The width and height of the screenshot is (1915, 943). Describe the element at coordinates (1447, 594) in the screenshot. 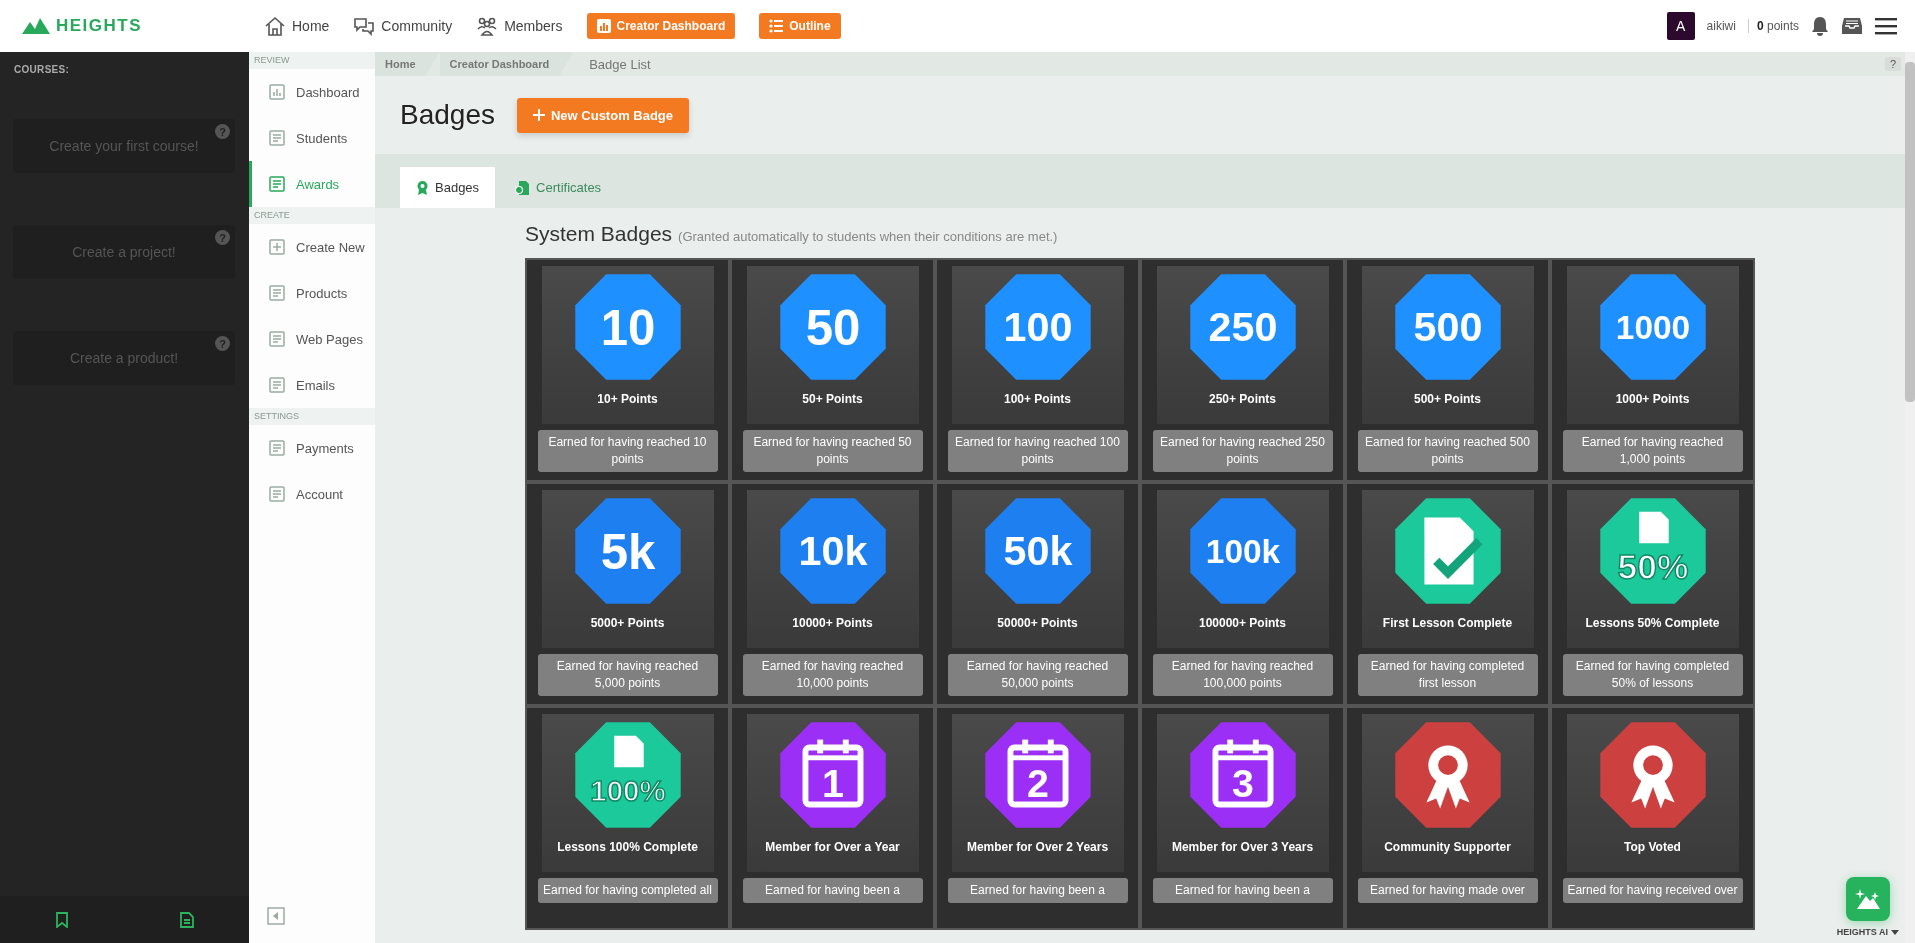

I see `badge-card: First Lesson Complete Earned for having completed first lesson` at that location.